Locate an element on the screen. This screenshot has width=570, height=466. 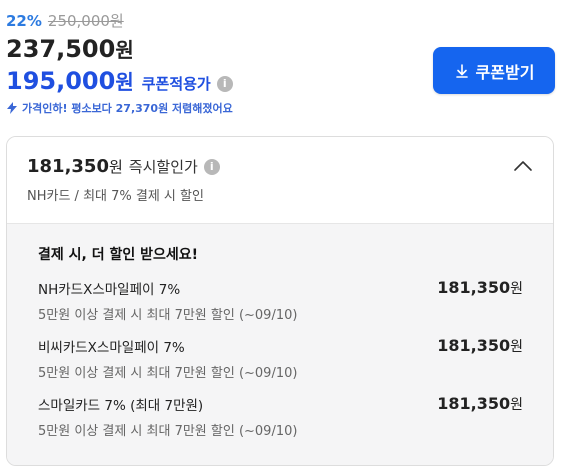
coupon-price-unit: 원 is located at coordinates (124, 82).